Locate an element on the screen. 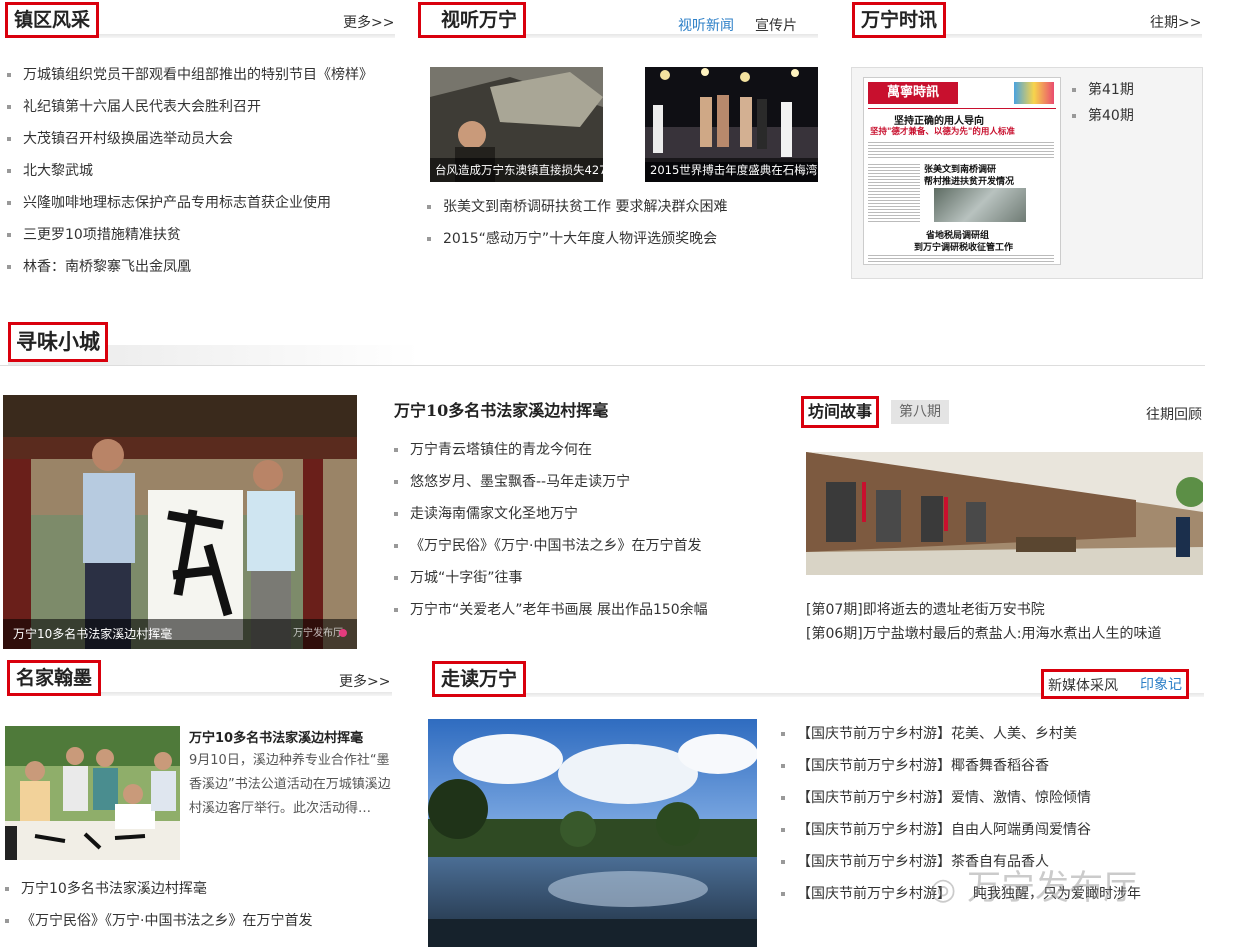 The width and height of the screenshot is (1247, 947). calligraphy-feature-title: 万宁10多名书法家溪边村挥毫 is located at coordinates (276, 736).